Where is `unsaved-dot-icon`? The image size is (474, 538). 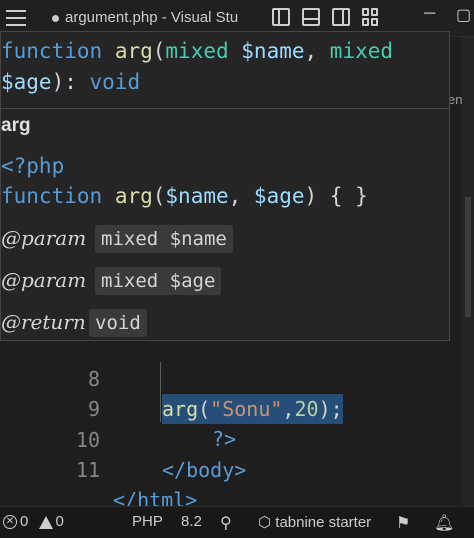 unsaved-dot-icon is located at coordinates (55, 18).